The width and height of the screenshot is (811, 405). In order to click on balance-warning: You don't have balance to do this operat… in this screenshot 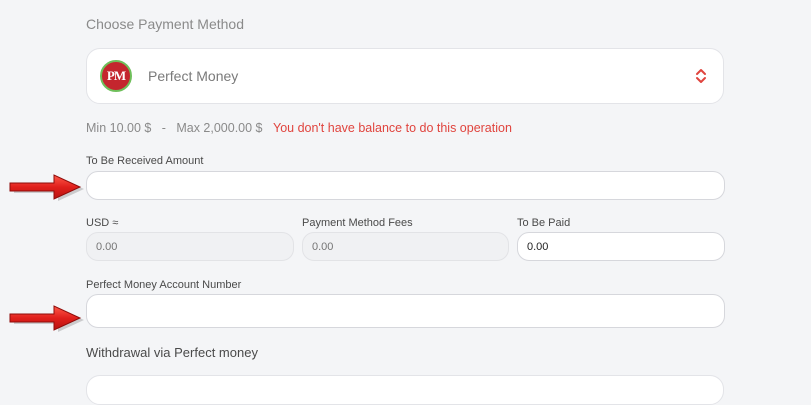, I will do `click(392, 128)`.